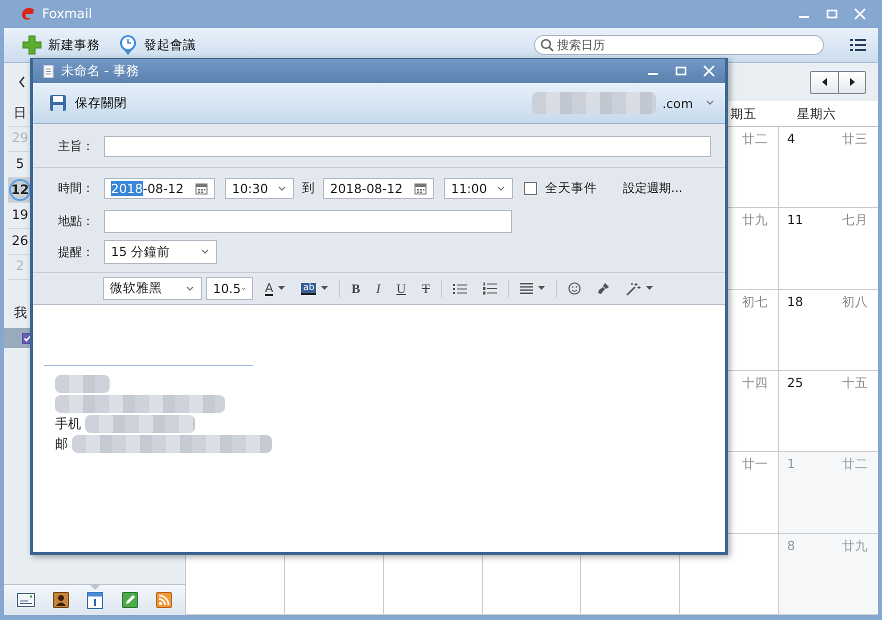 The height and width of the screenshot is (620, 882). Describe the element at coordinates (855, 383) in the screenshot. I see `lunar-date: 十五` at that location.